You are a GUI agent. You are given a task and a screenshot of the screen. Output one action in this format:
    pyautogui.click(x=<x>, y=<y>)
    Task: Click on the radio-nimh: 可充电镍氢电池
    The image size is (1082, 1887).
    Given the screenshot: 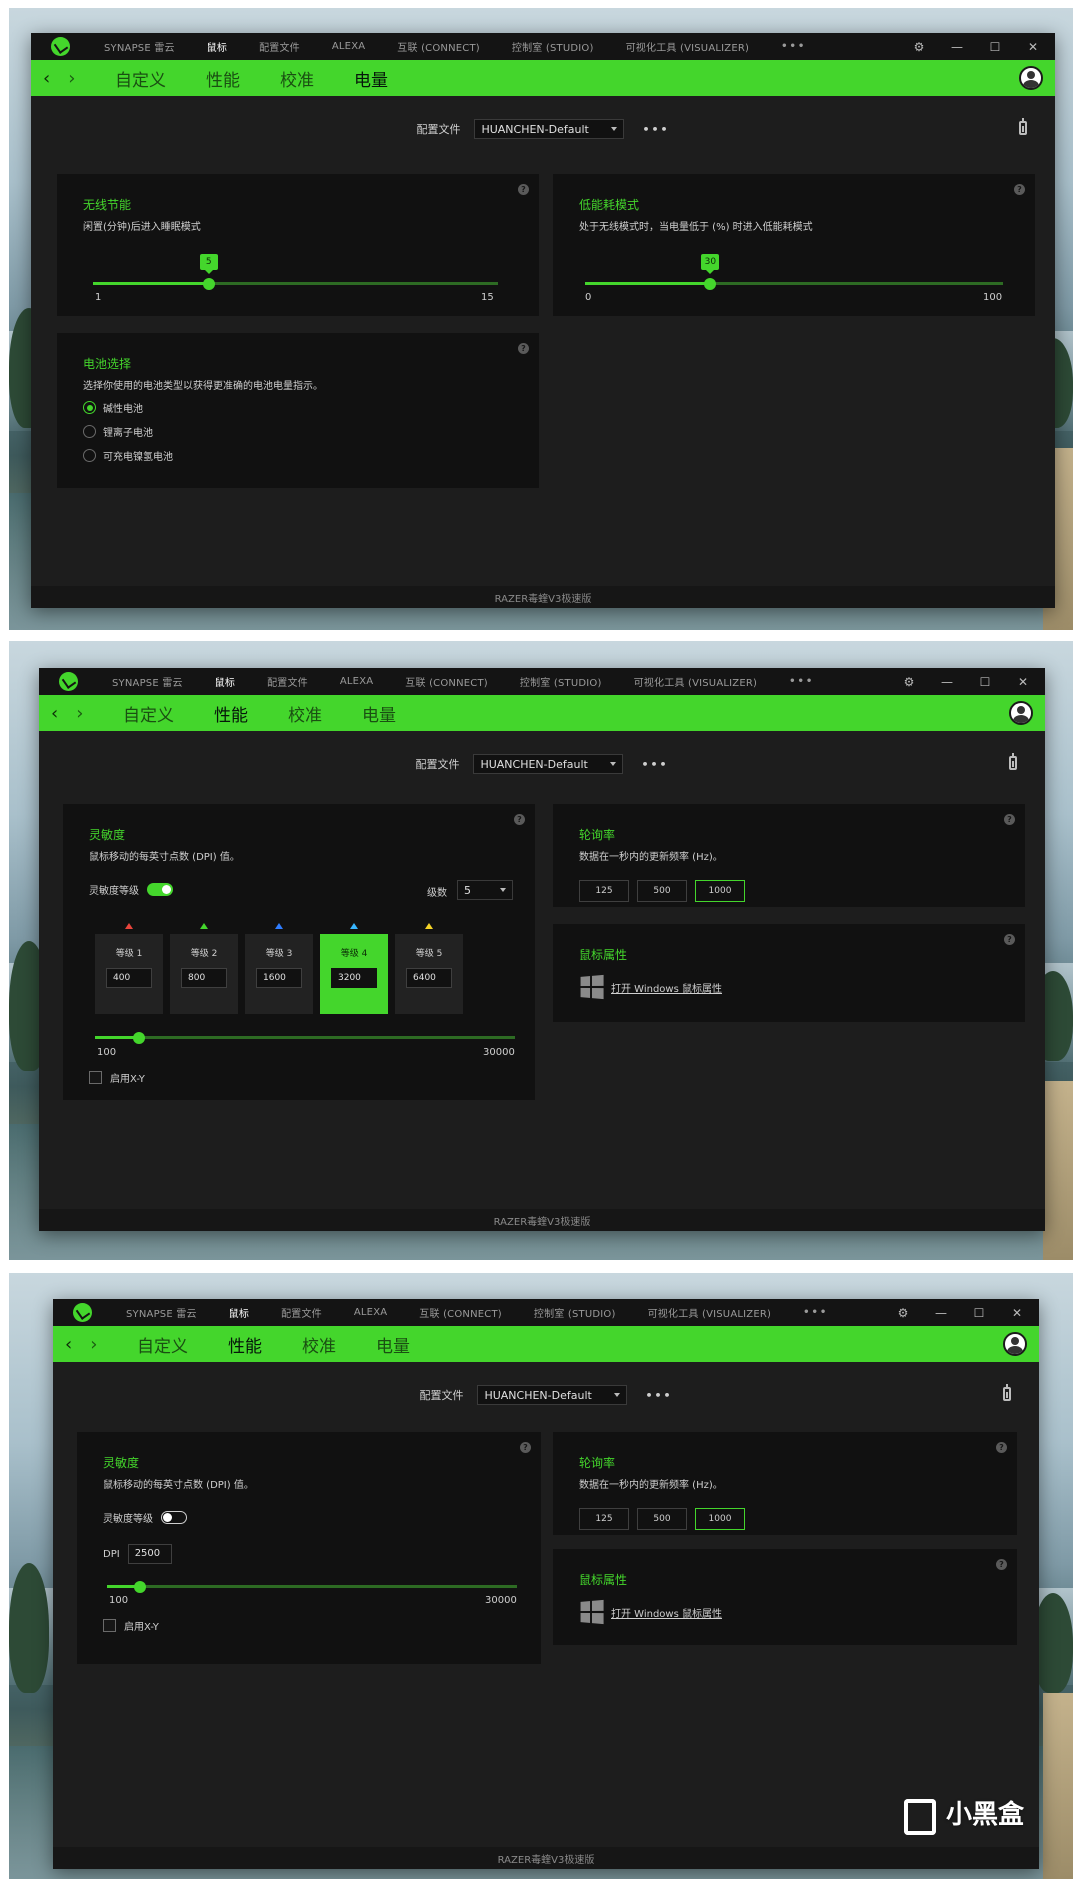 What is the action you would take?
    pyautogui.click(x=128, y=455)
    